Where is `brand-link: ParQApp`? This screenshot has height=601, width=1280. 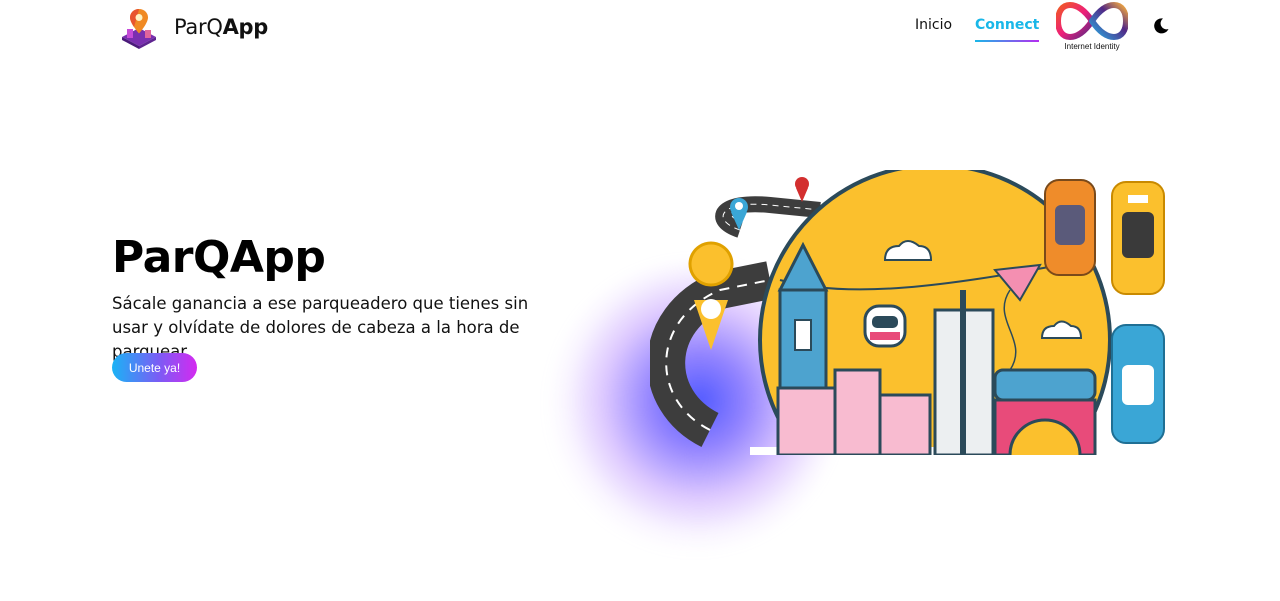 brand-link: ParQApp is located at coordinates (193, 27).